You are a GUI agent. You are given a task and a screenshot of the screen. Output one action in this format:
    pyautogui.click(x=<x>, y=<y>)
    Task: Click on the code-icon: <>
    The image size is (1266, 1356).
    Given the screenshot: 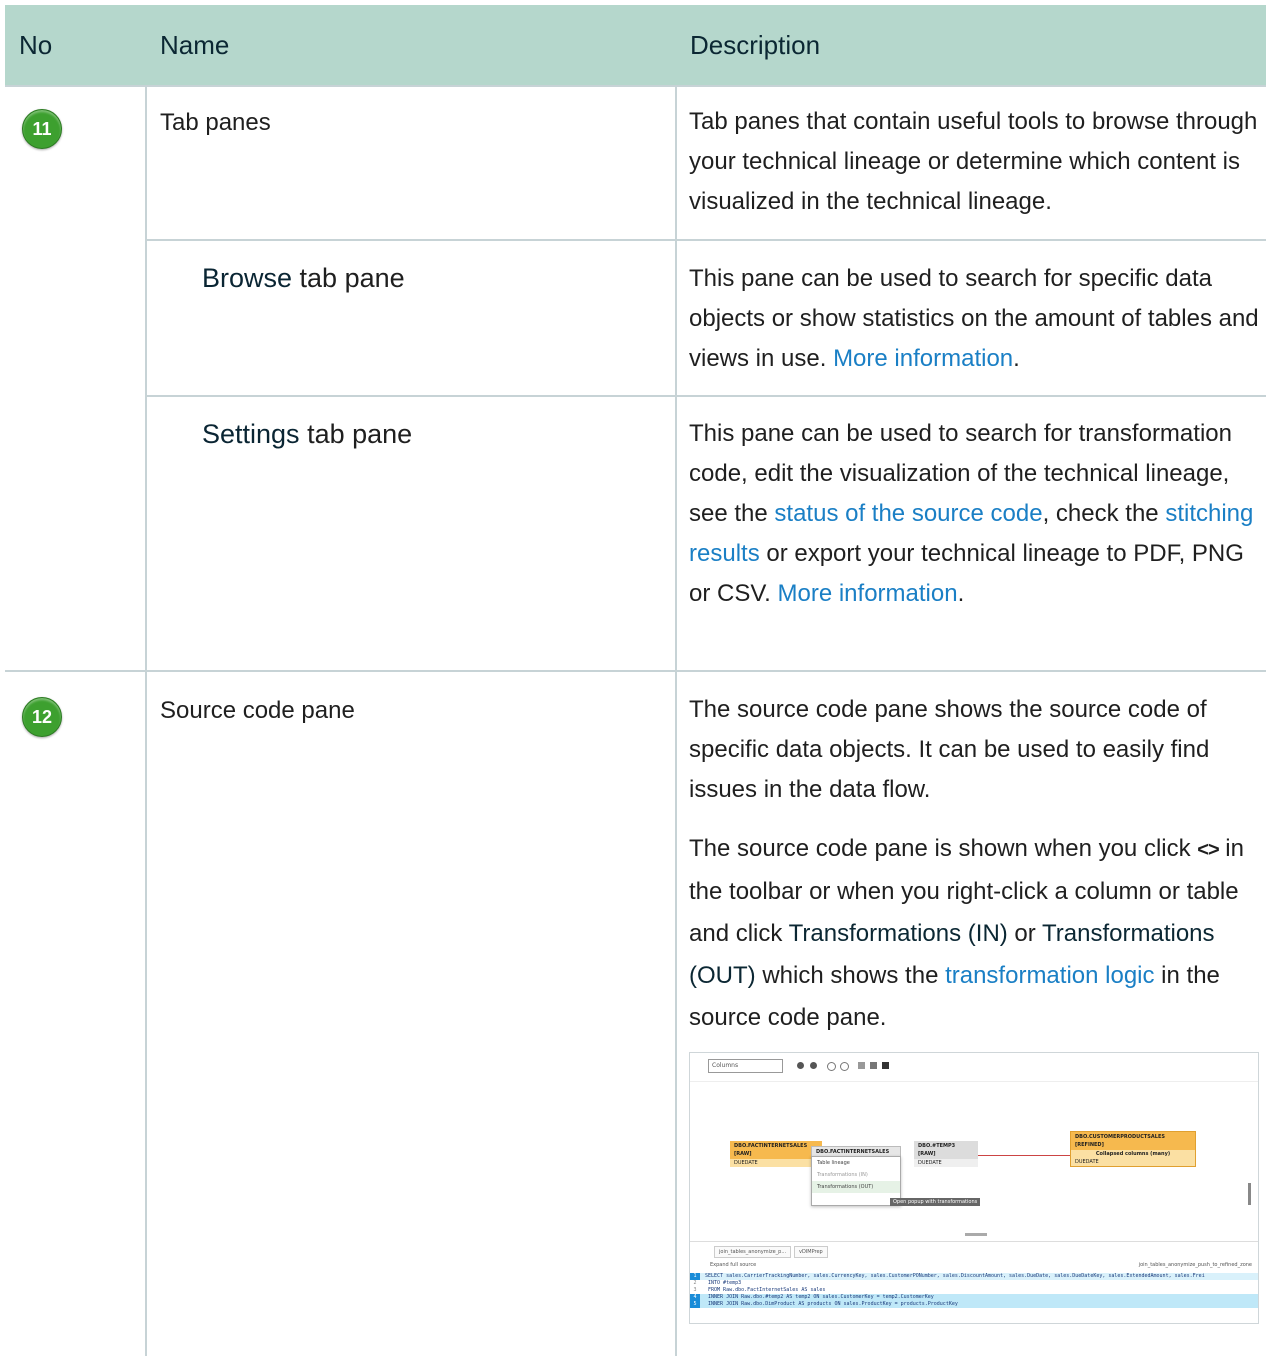 What is the action you would take?
    pyautogui.click(x=1208, y=850)
    